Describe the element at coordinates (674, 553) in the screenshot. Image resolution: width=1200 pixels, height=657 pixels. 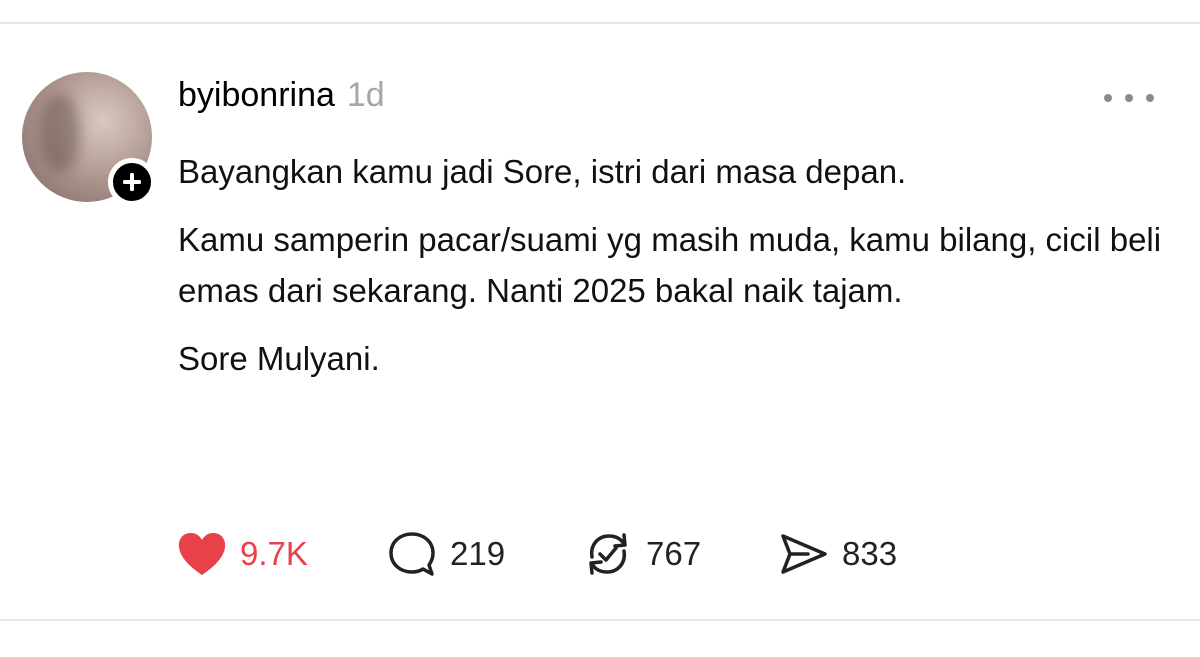
I see `repost-count: 767` at that location.